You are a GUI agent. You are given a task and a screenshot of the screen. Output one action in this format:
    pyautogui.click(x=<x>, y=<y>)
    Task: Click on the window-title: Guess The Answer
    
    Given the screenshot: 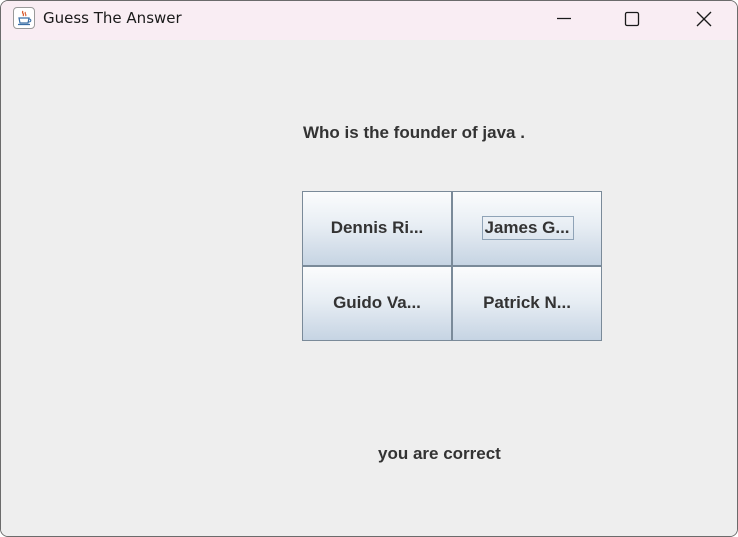 What is the action you would take?
    pyautogui.click(x=112, y=18)
    